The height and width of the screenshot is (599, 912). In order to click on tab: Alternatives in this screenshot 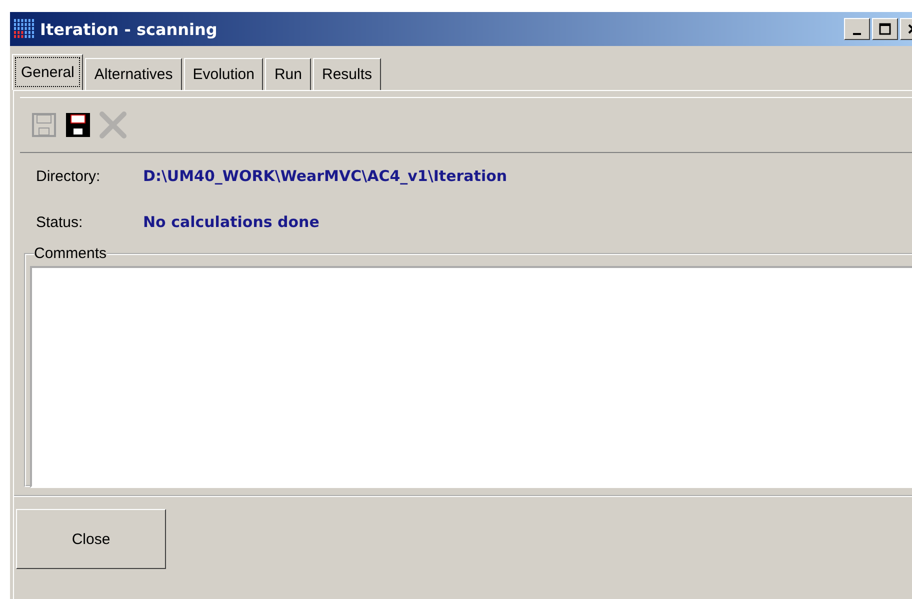, I will do `click(133, 74)`.